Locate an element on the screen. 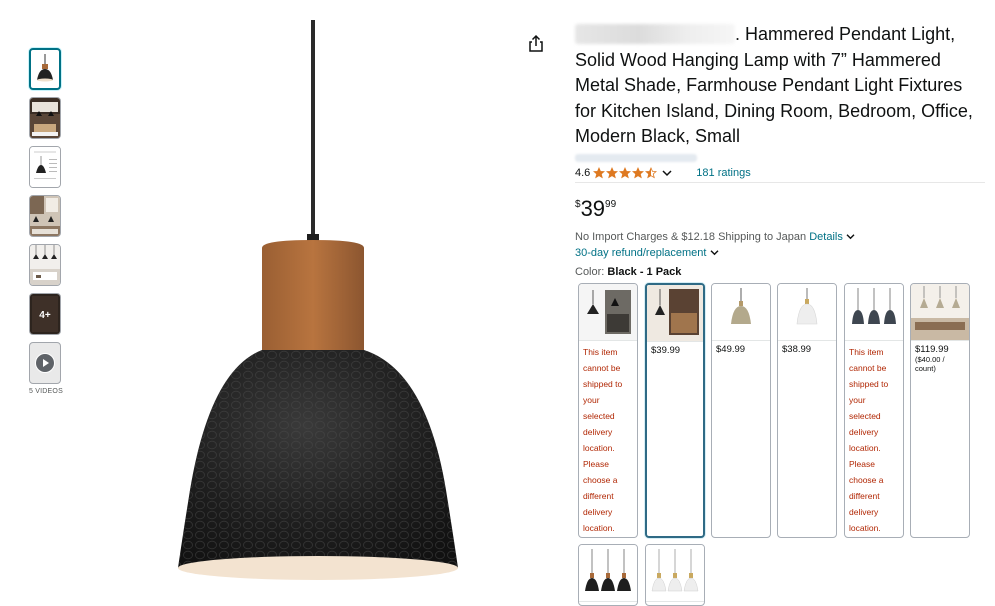 This screenshot has width=995, height=606. redacted-store-link is located at coordinates (636, 158).